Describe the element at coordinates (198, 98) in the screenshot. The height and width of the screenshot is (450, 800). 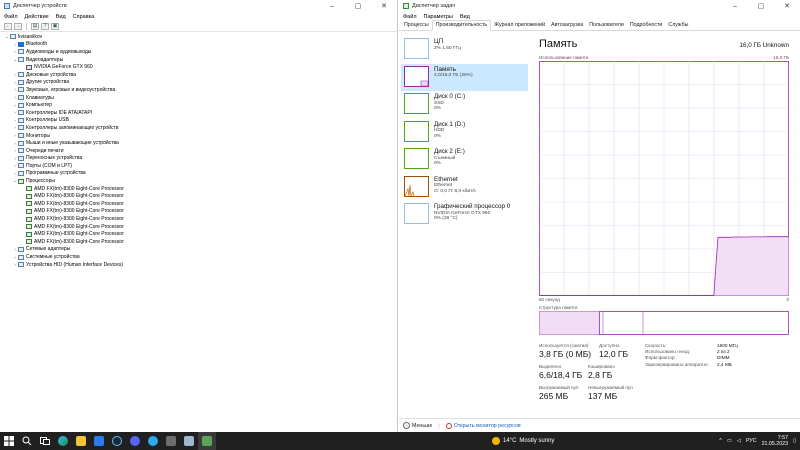
I see `device-tree-node: › Клавиатуры` at that location.